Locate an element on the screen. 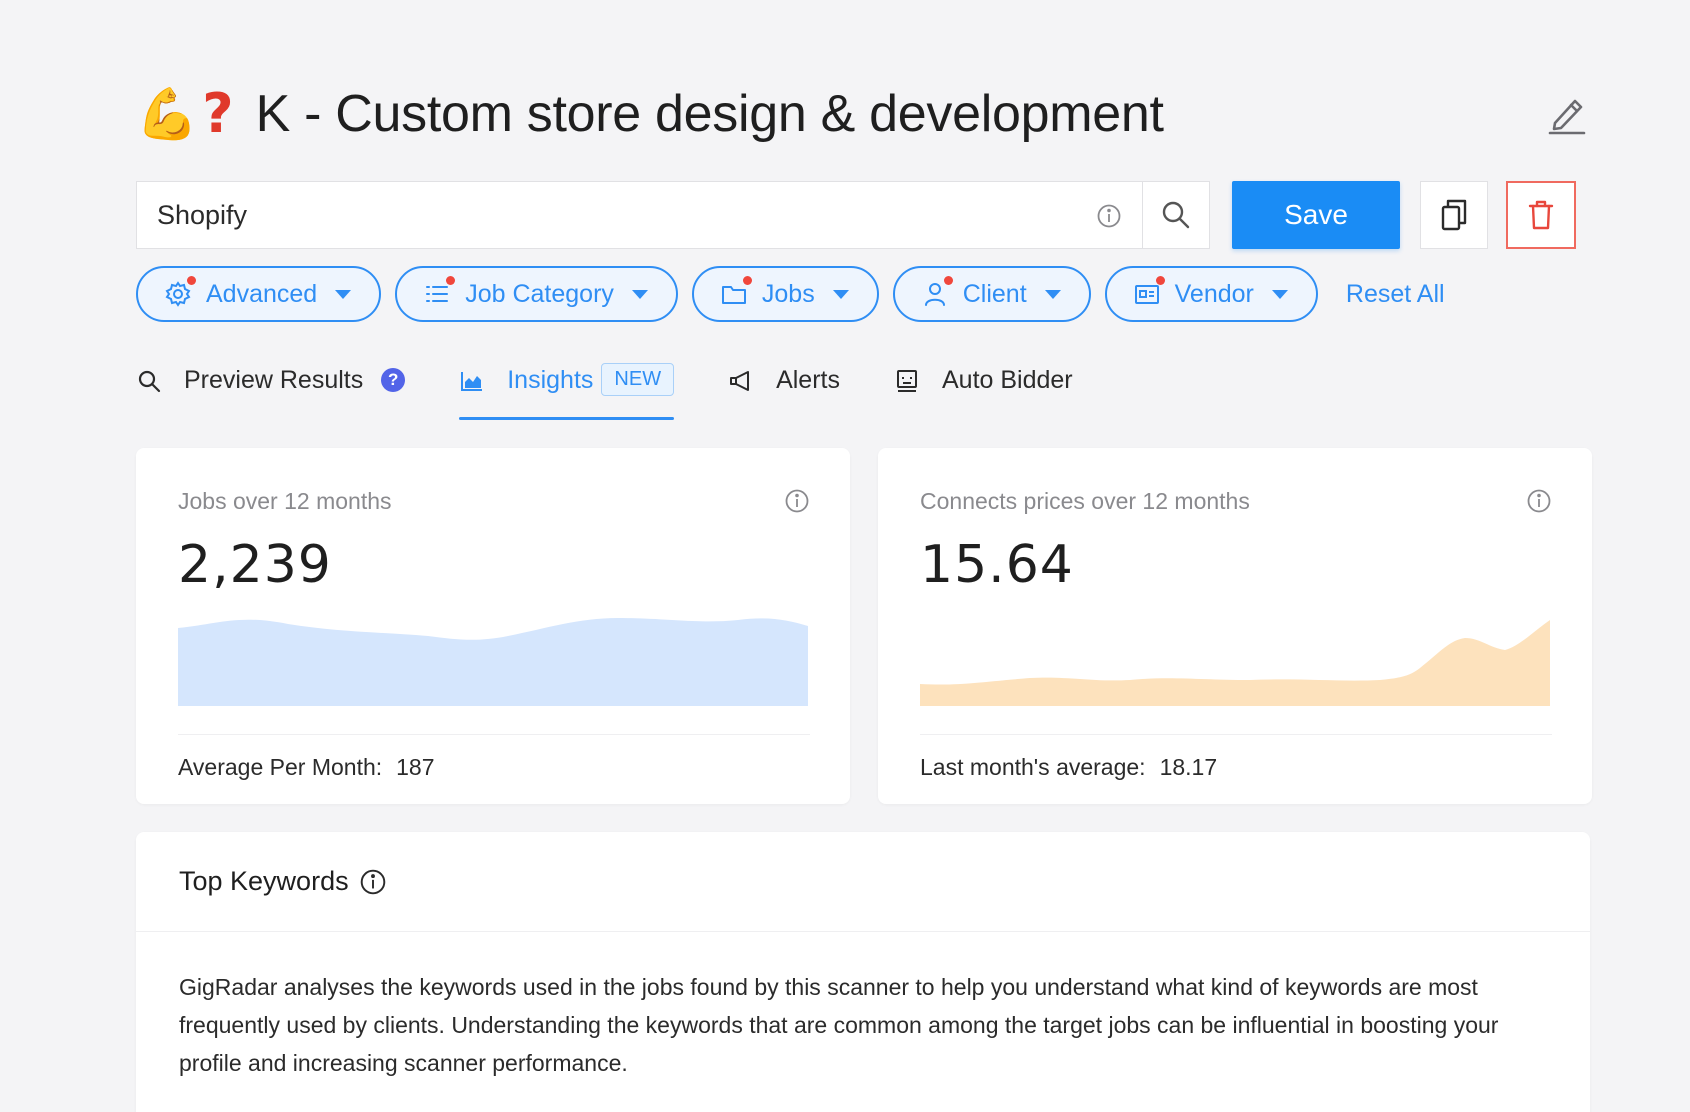 The image size is (1690, 1112). filter-vendor: Vendor is located at coordinates (1211, 294).